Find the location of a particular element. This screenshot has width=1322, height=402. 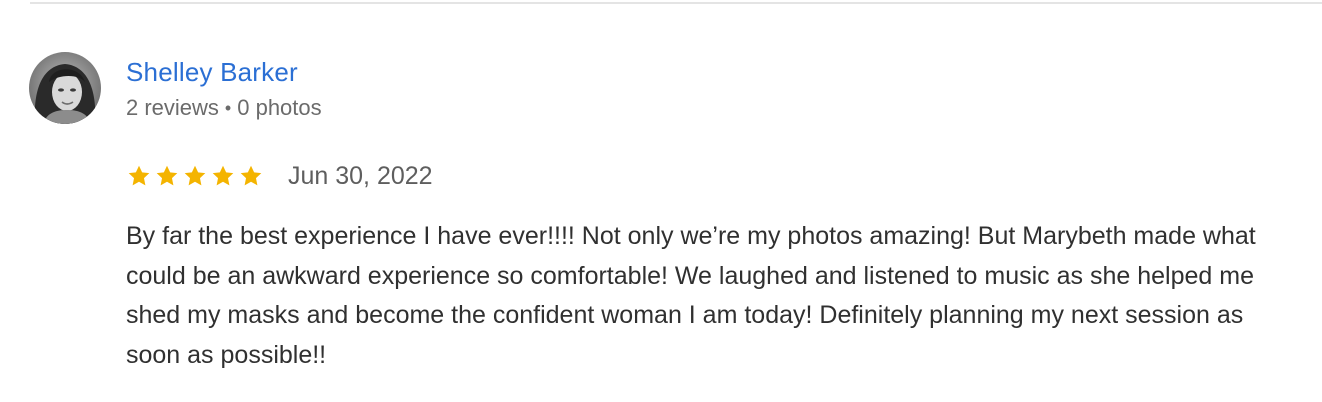

reviews-count: 2 reviews is located at coordinates (172, 107).